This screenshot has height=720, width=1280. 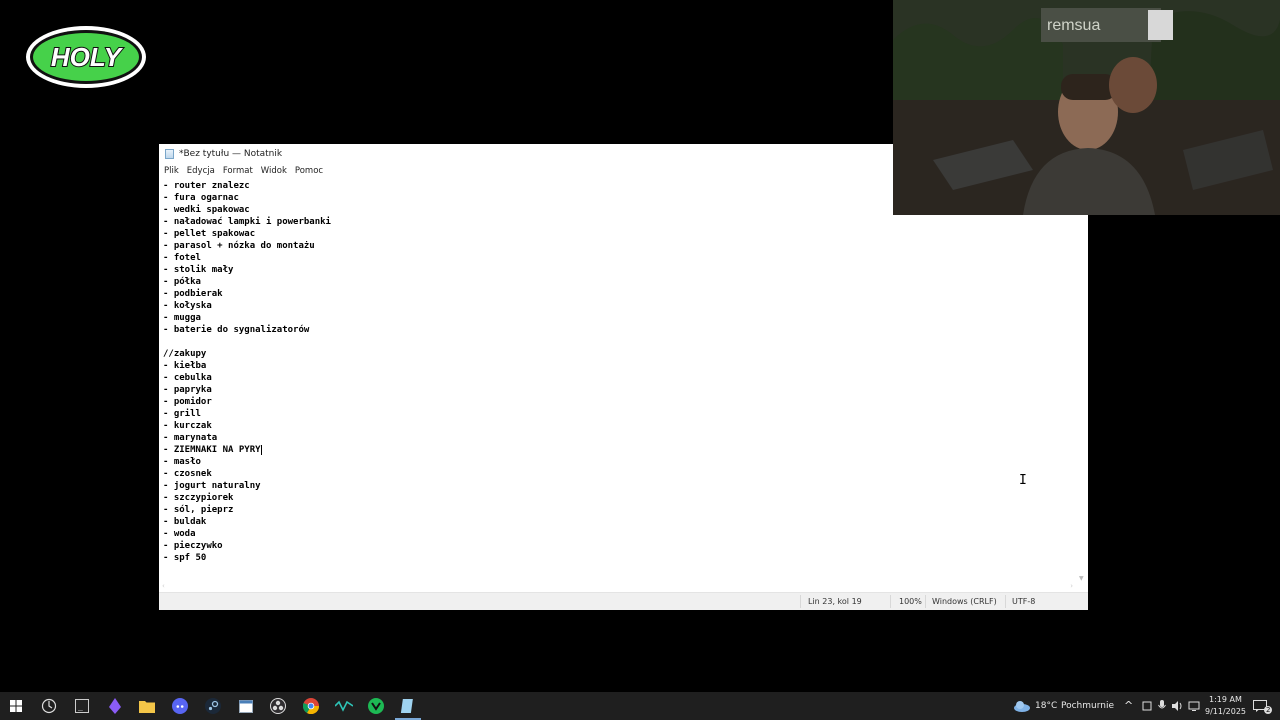 What do you see at coordinates (1073, 25) in the screenshot?
I see `channel-sign: remsua` at bounding box center [1073, 25].